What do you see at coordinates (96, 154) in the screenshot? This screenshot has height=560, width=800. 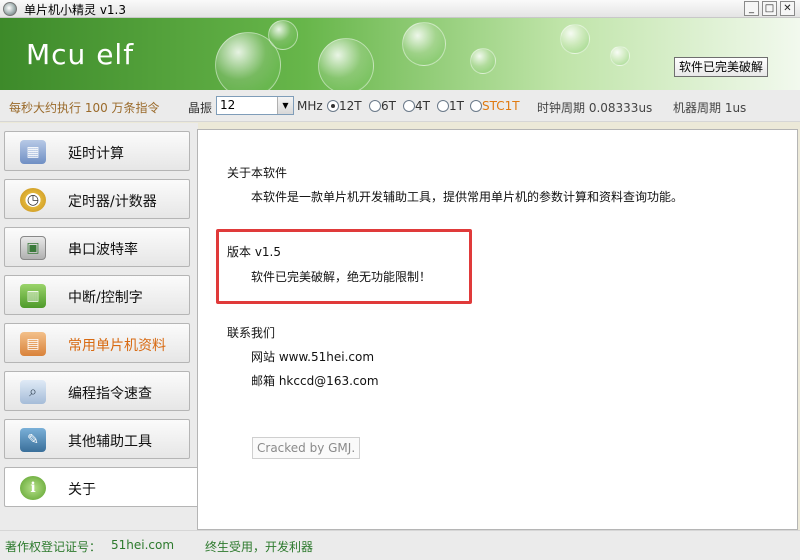 I see `sidebar-item-label: 延时计算` at bounding box center [96, 154].